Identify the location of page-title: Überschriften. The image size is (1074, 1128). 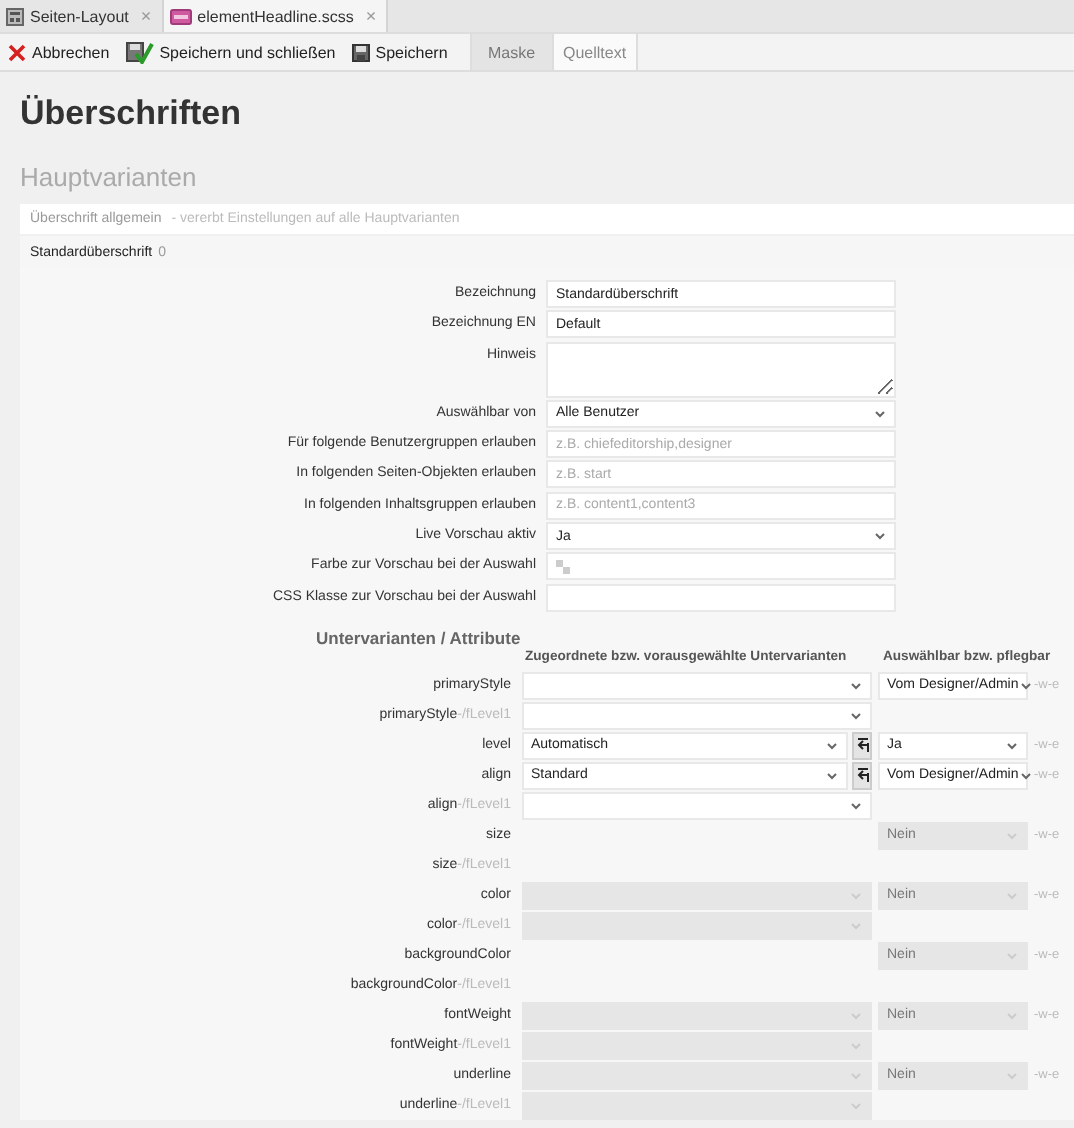
(132, 115).